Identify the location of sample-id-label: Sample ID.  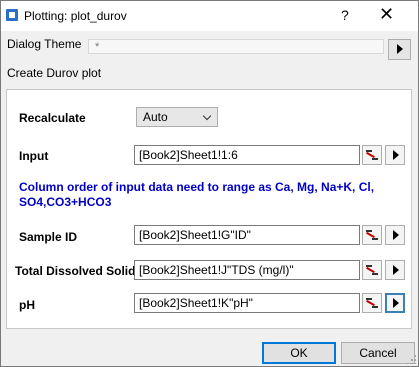
(48, 237).